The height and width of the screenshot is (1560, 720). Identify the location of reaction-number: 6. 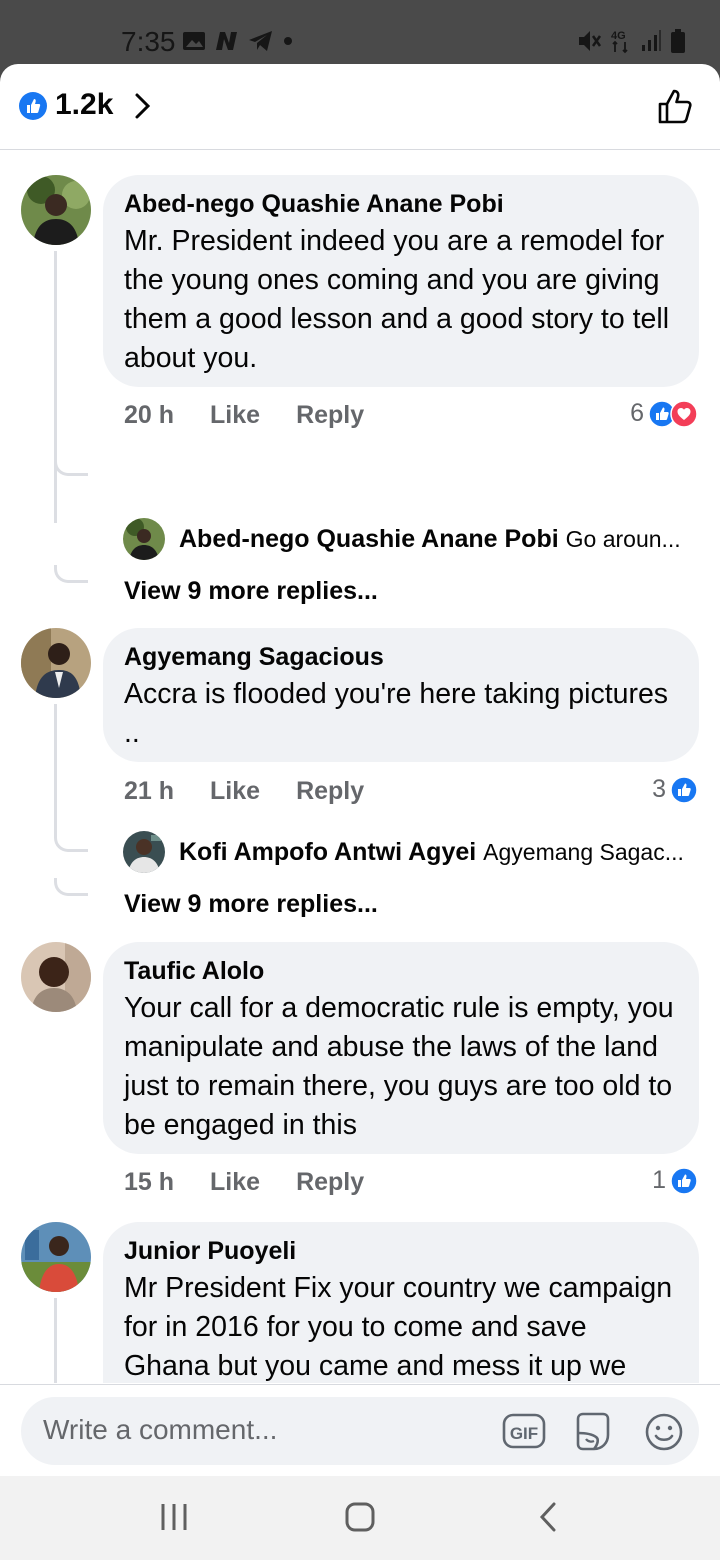
(637, 413).